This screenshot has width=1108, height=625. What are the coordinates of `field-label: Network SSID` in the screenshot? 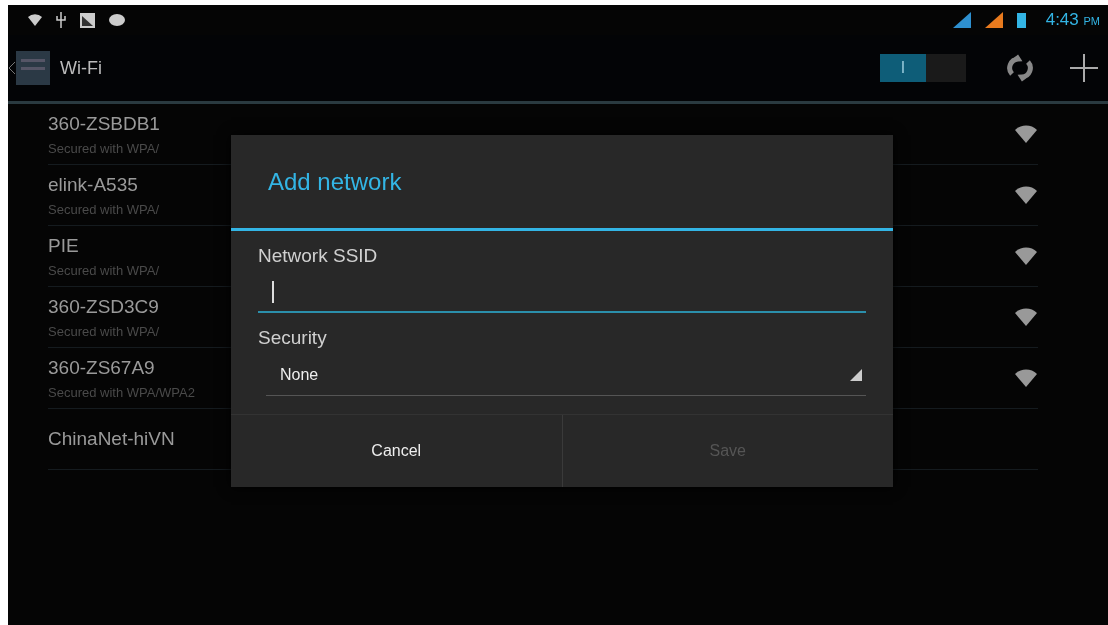 It's located at (318, 256).